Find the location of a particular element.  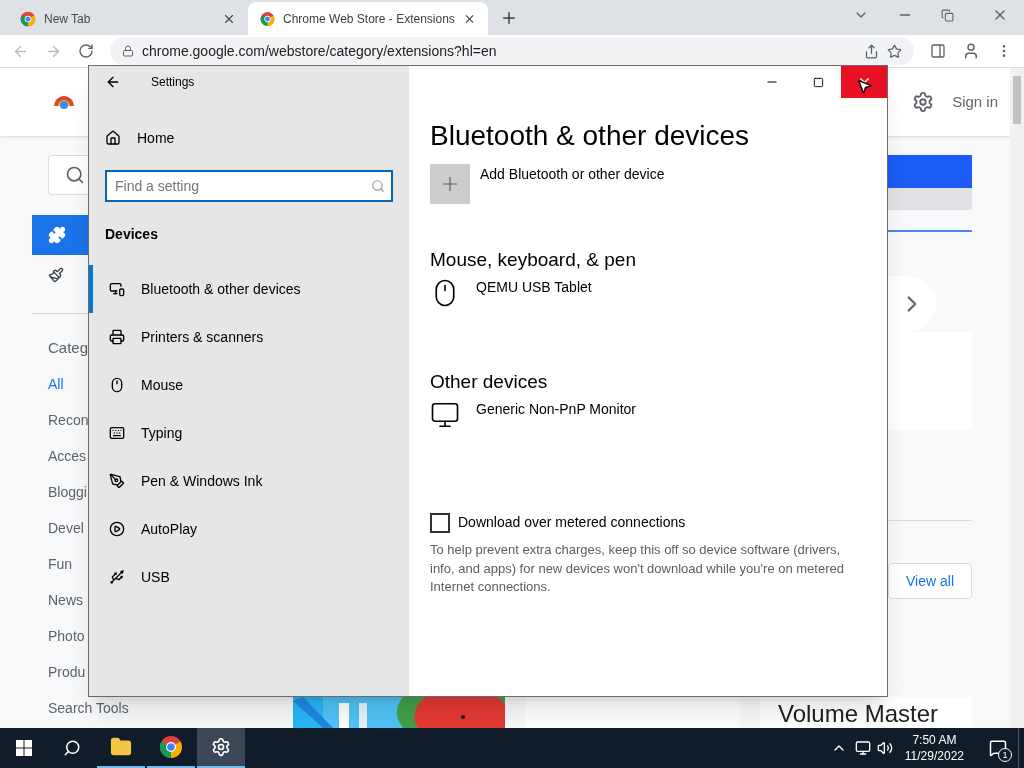

category-link: Devel is located at coordinates (66, 528).